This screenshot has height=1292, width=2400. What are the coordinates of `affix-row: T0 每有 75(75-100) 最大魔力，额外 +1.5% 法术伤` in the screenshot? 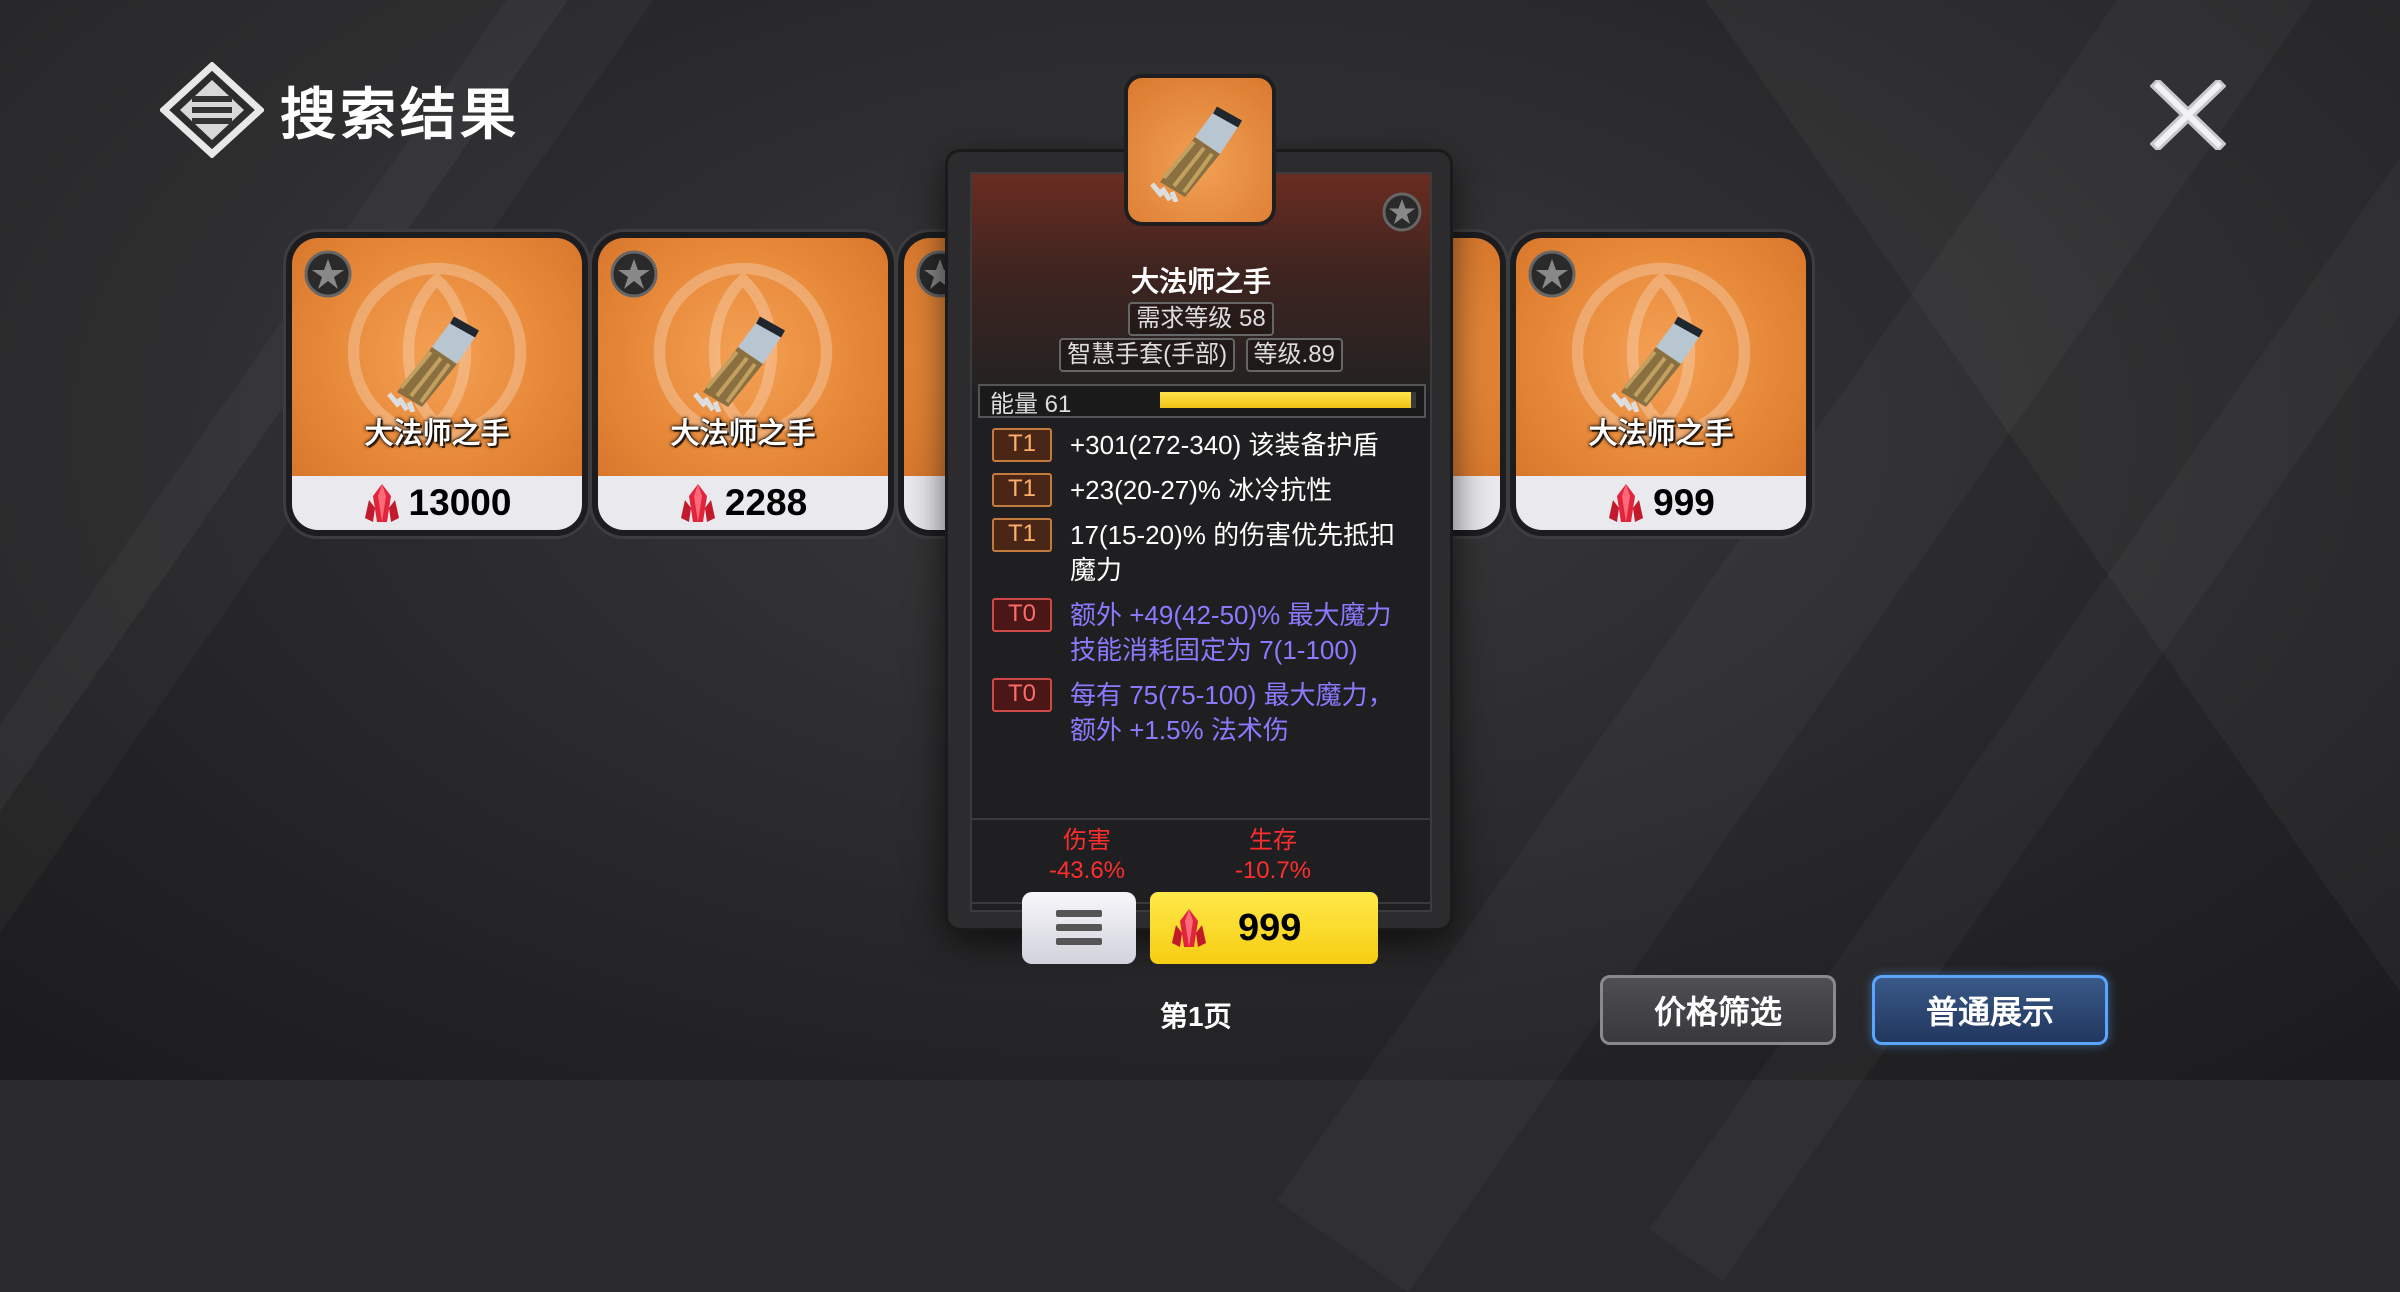 It's located at (1207, 713).